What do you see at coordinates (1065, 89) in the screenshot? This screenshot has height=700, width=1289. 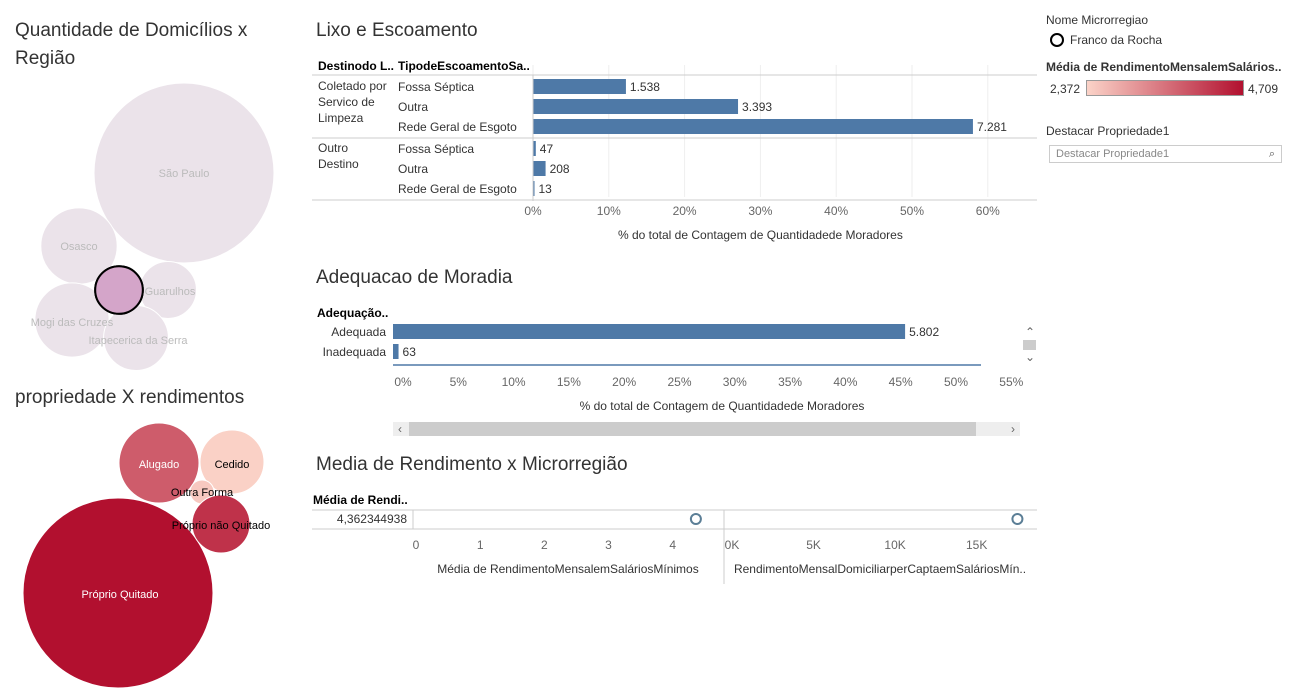 I see `legend-media-min: 2,372` at bounding box center [1065, 89].